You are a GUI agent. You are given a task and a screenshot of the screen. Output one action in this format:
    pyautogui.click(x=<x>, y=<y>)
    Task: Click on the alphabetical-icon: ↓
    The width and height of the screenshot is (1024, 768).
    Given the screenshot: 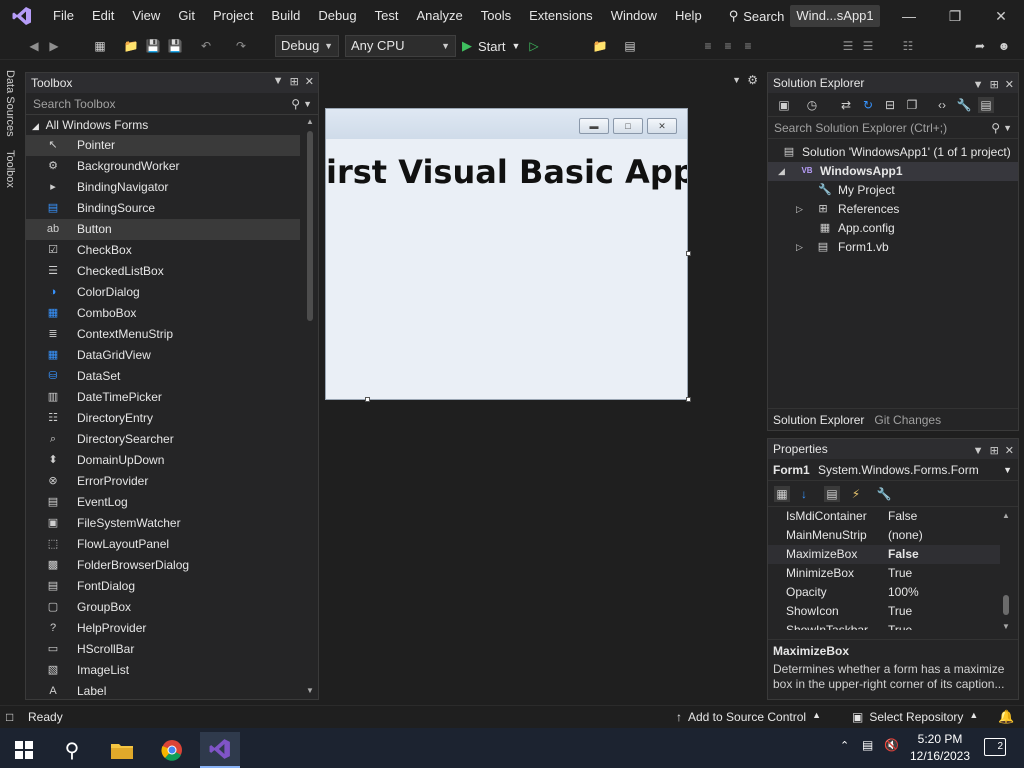 What is the action you would take?
    pyautogui.click(x=804, y=494)
    